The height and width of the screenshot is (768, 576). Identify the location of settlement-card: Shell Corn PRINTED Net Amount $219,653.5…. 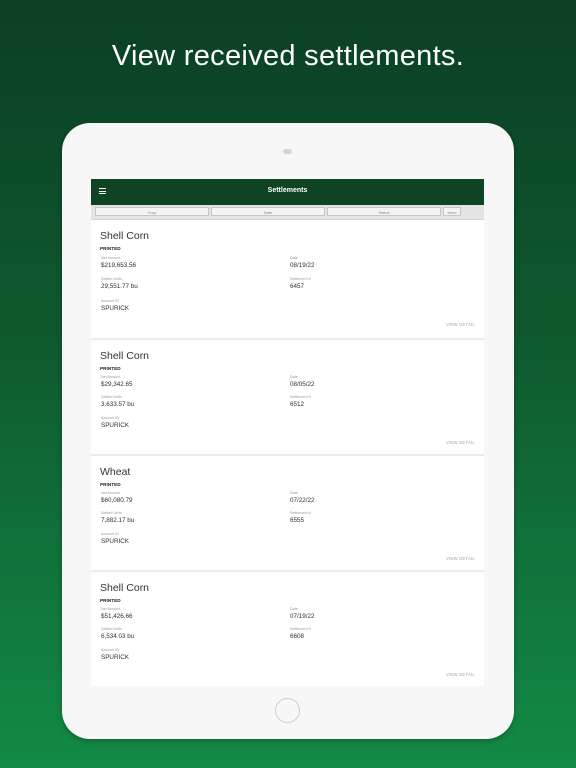
(287, 279).